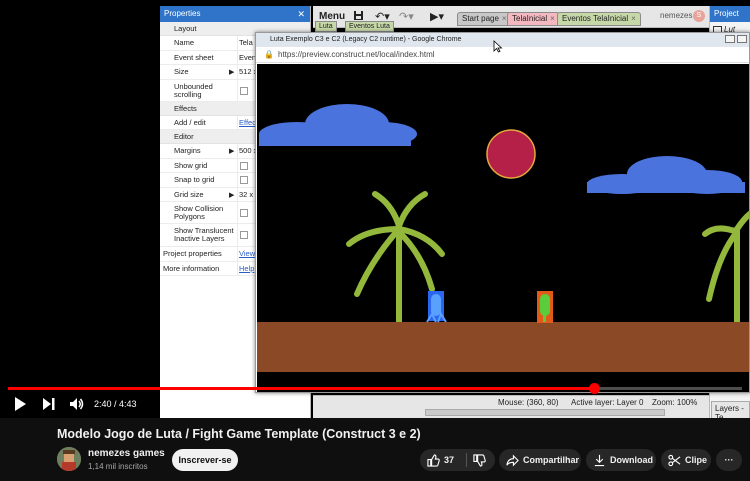  Describe the element at coordinates (512, 460) in the screenshot. I see `share-icon` at that location.